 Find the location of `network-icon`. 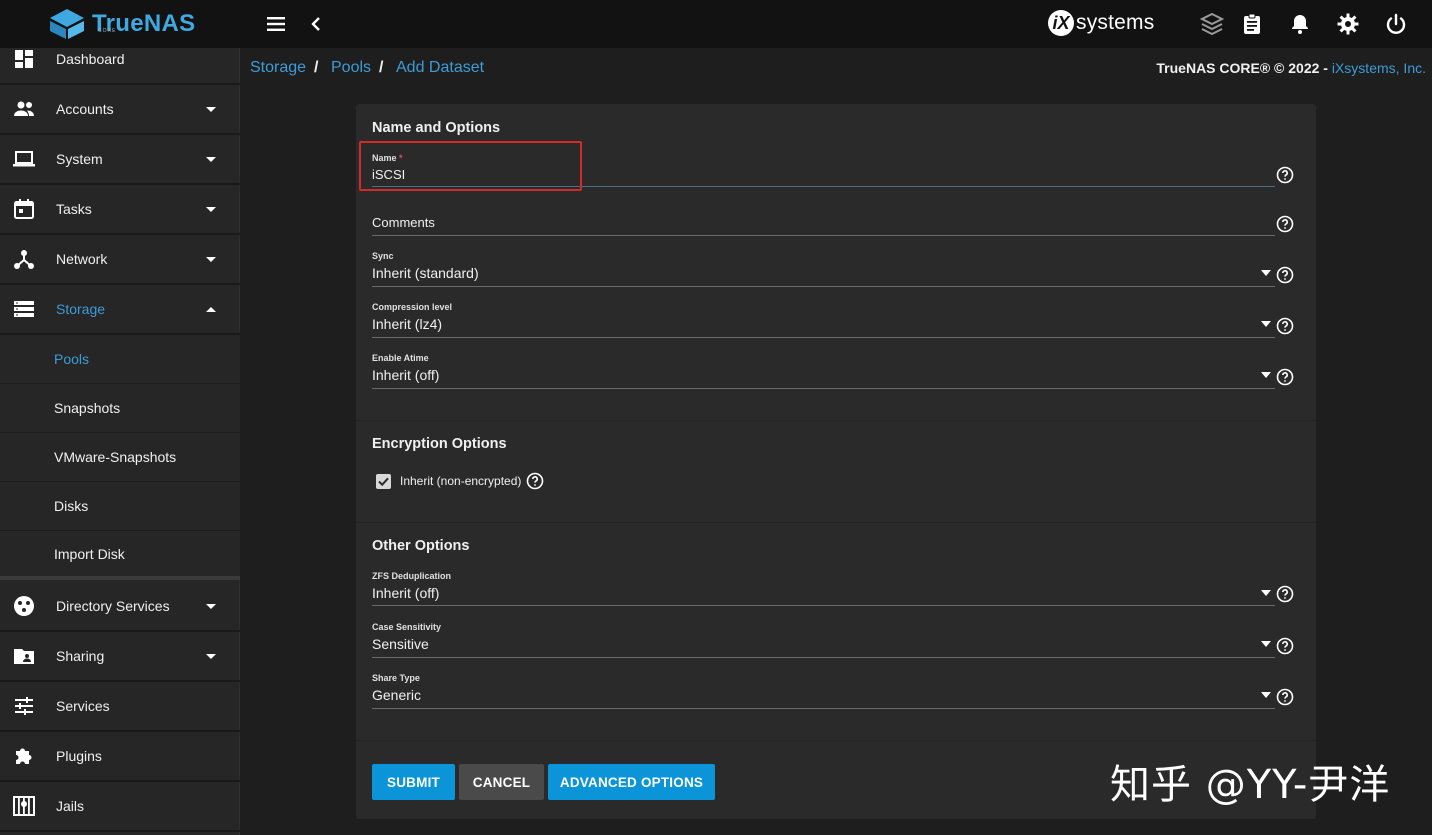

network-icon is located at coordinates (24, 259).